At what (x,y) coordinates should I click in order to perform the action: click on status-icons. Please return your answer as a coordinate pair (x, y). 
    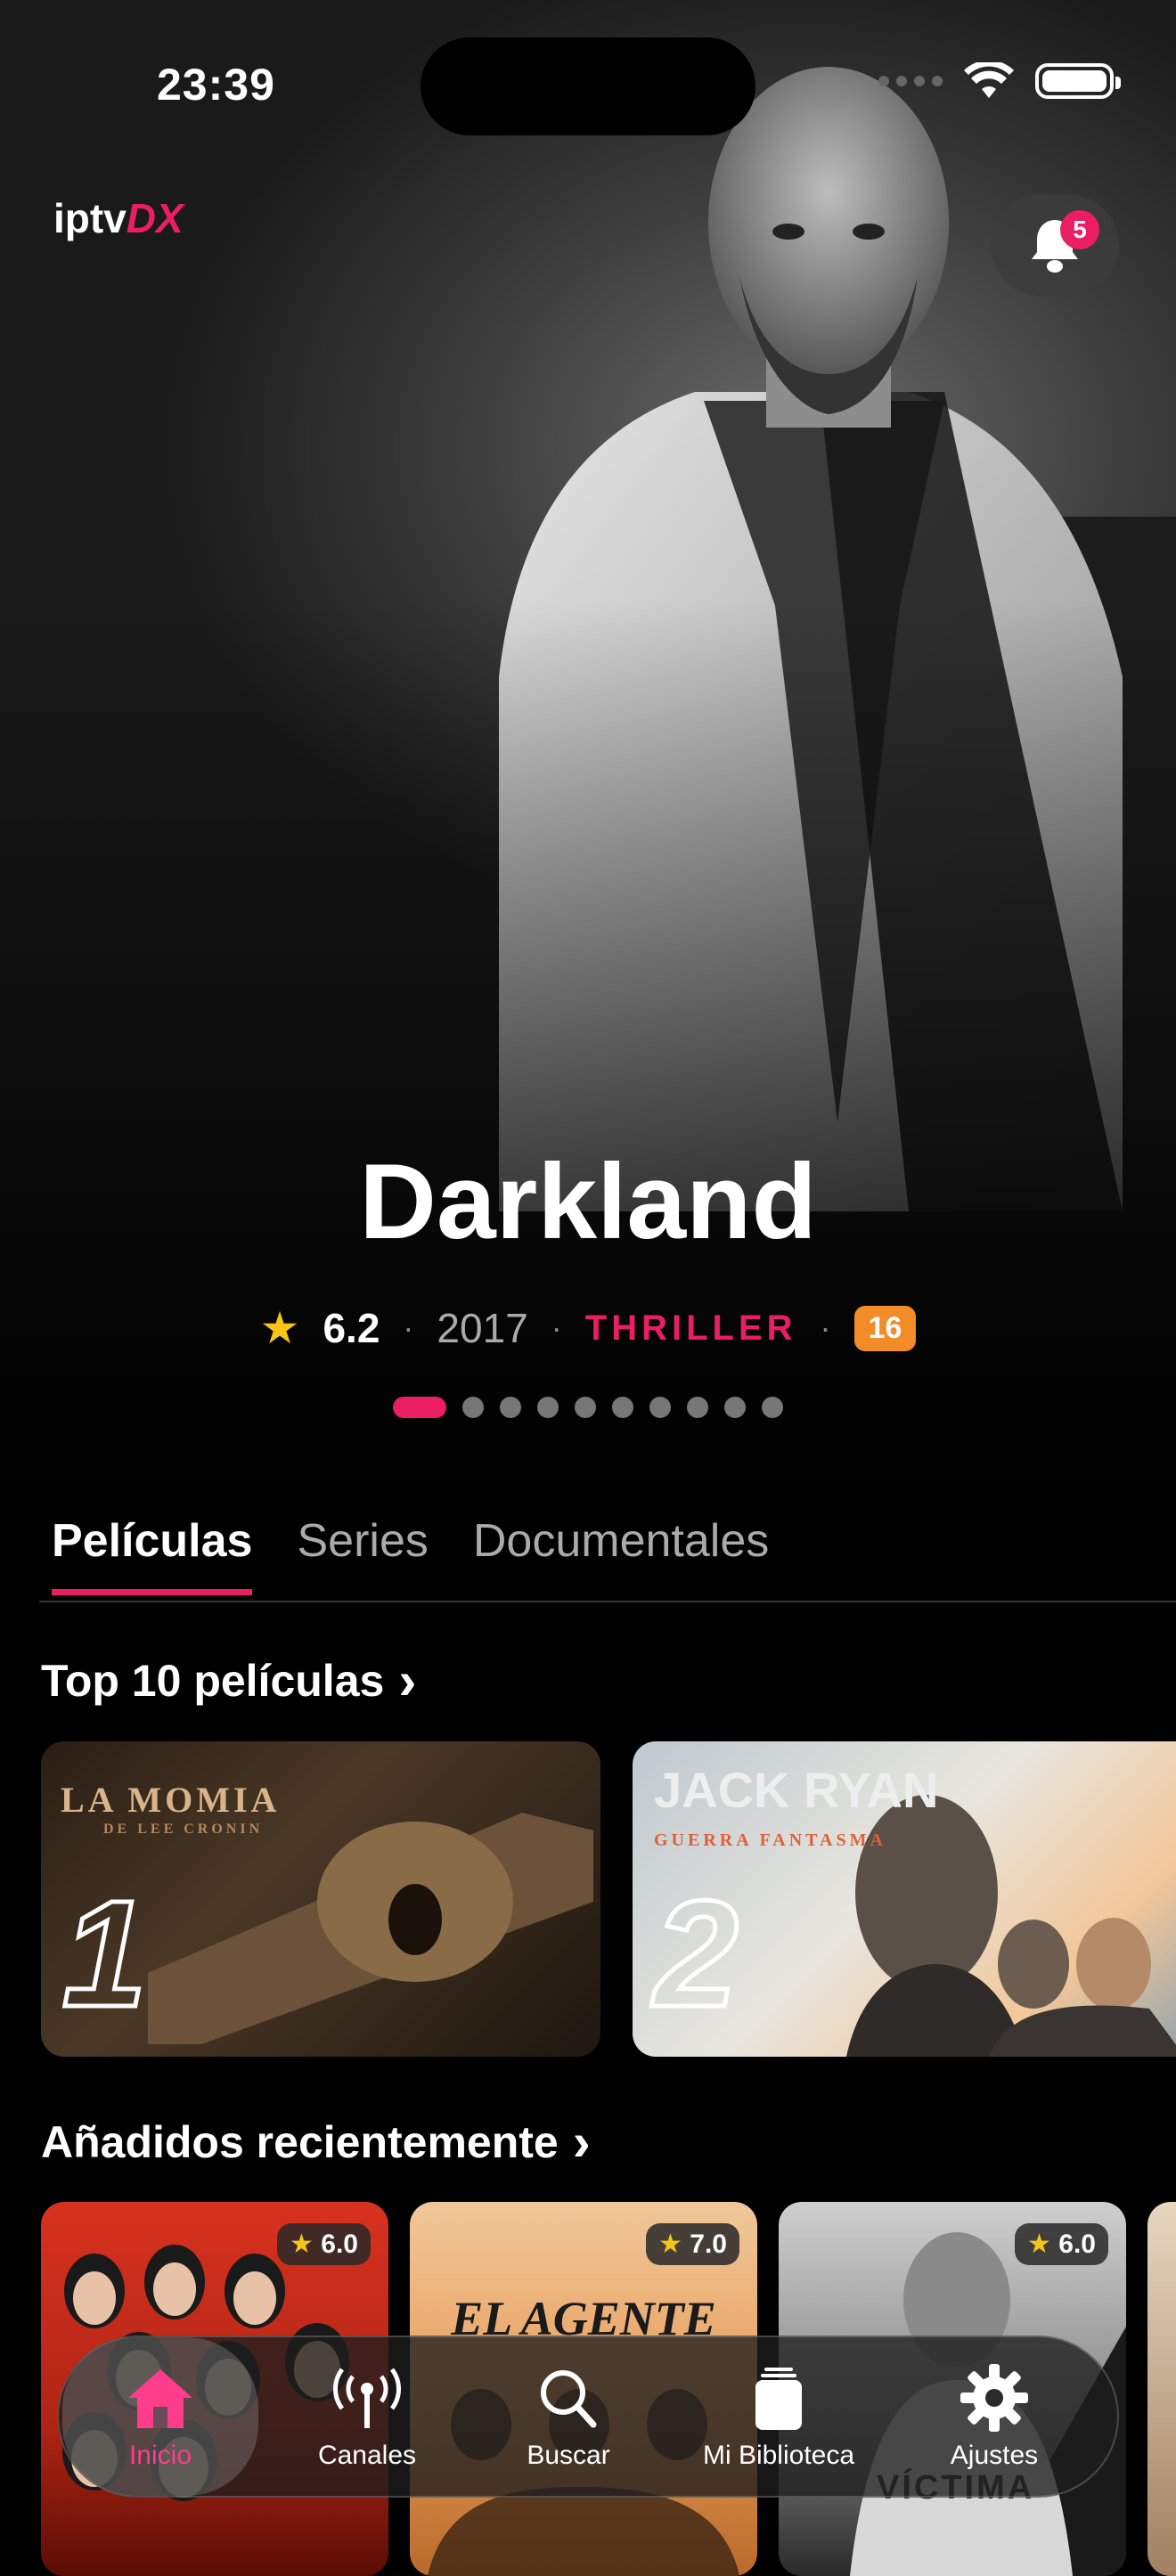
    Looking at the image, I should click on (999, 81).